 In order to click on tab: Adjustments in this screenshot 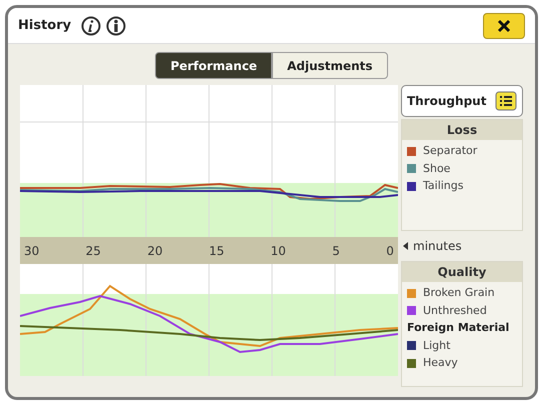, I will do `click(330, 65)`.